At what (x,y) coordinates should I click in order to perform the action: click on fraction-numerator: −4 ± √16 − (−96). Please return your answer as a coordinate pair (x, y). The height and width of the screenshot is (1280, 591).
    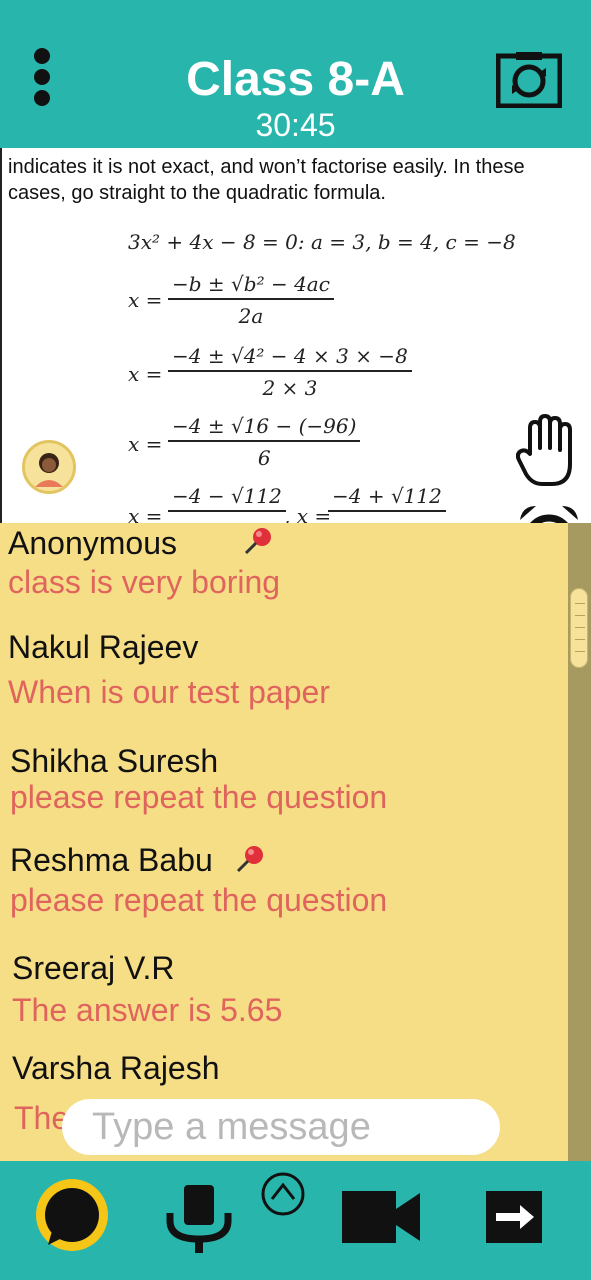
    Looking at the image, I should click on (264, 428).